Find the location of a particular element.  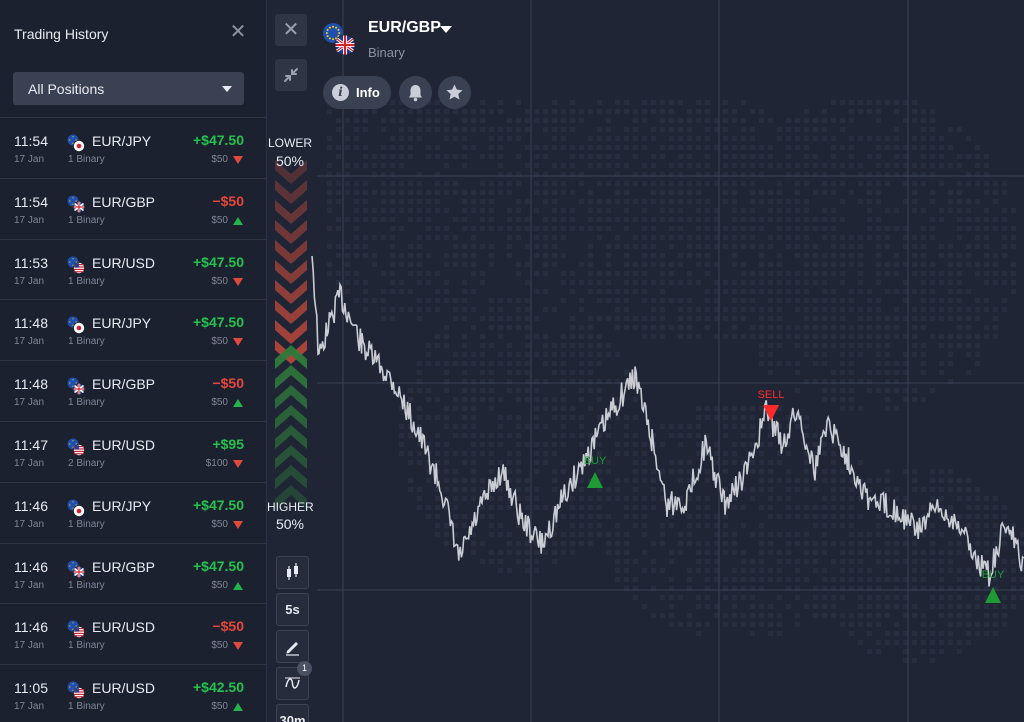

chart-type-button is located at coordinates (292, 572).